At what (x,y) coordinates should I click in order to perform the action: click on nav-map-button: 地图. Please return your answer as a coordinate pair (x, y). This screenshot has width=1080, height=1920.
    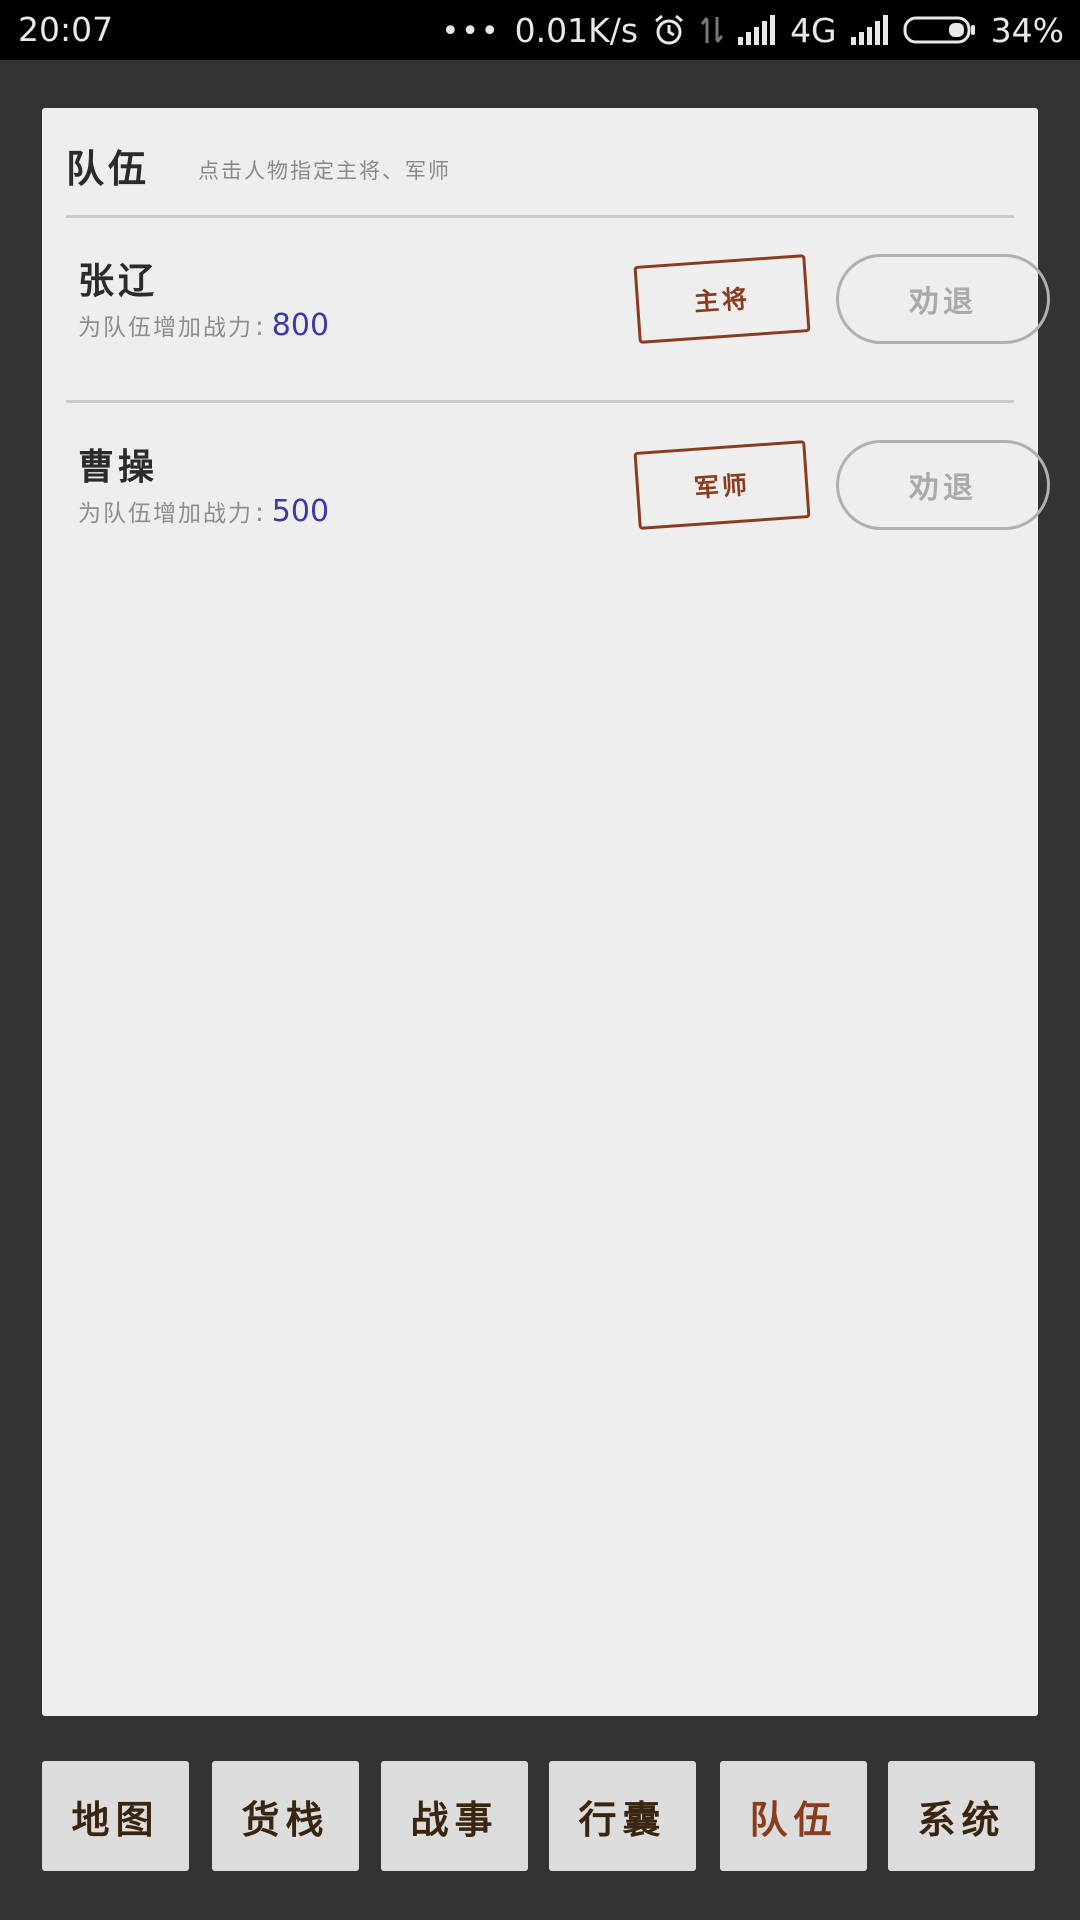
    Looking at the image, I should click on (115, 1816).